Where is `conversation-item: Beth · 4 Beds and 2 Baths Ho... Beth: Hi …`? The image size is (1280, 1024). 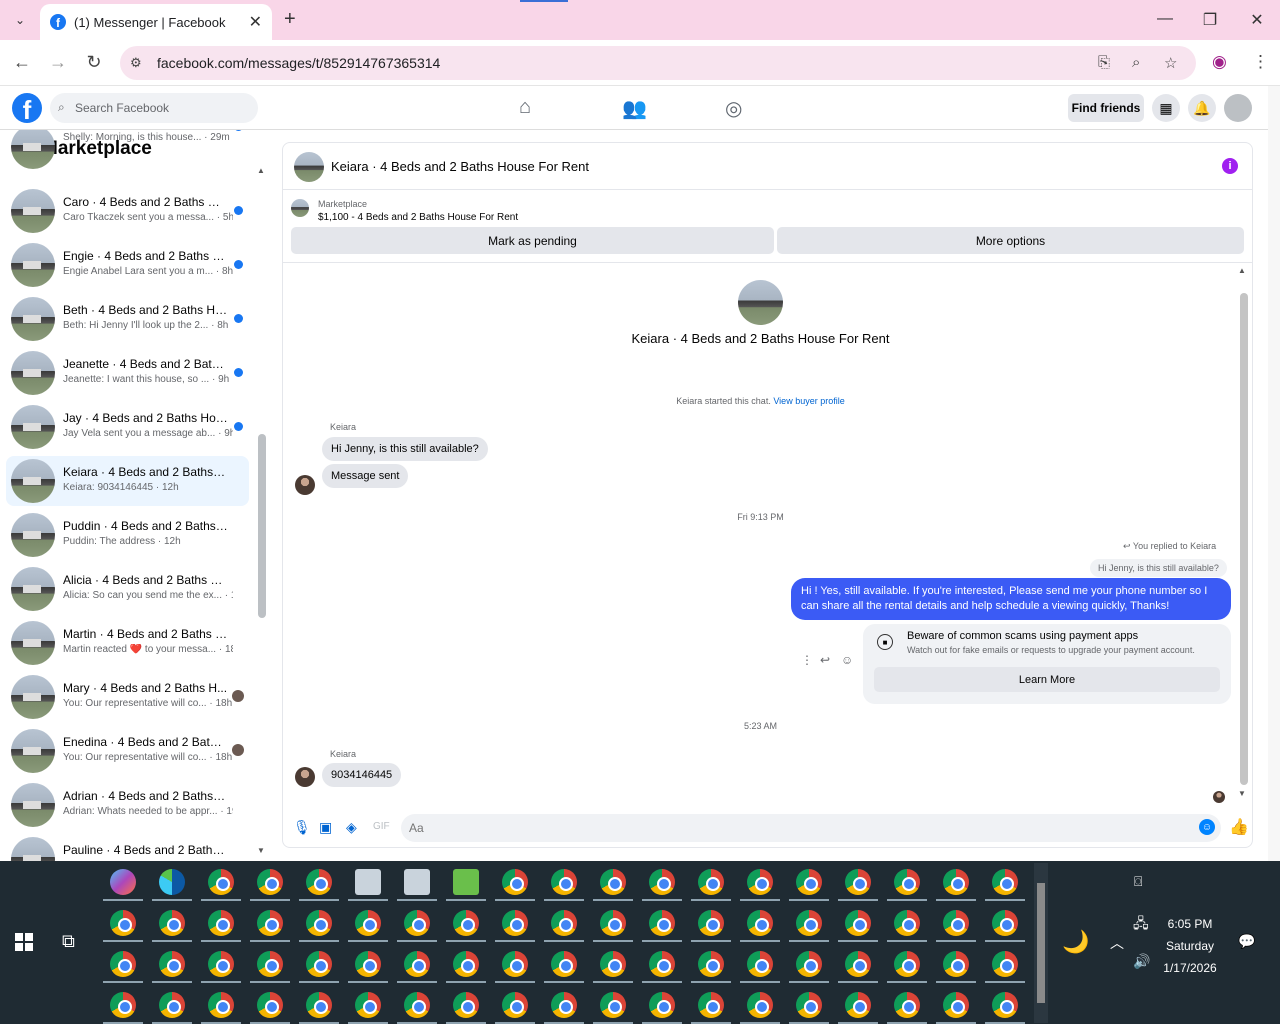 conversation-item: Beth · 4 Beds and 2 Baths Ho... Beth: Hi … is located at coordinates (127, 319).